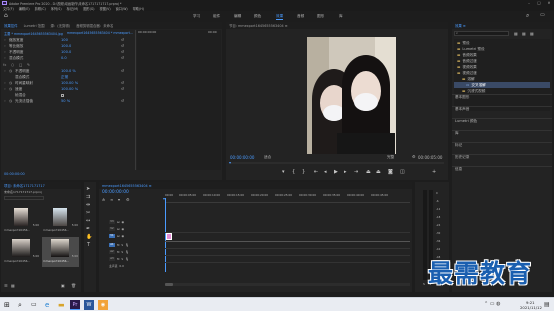 This screenshot has height=311, width=554. What do you see at coordinates (502, 145) in the screenshot?
I see `section-markers: 标记` at bounding box center [502, 145].